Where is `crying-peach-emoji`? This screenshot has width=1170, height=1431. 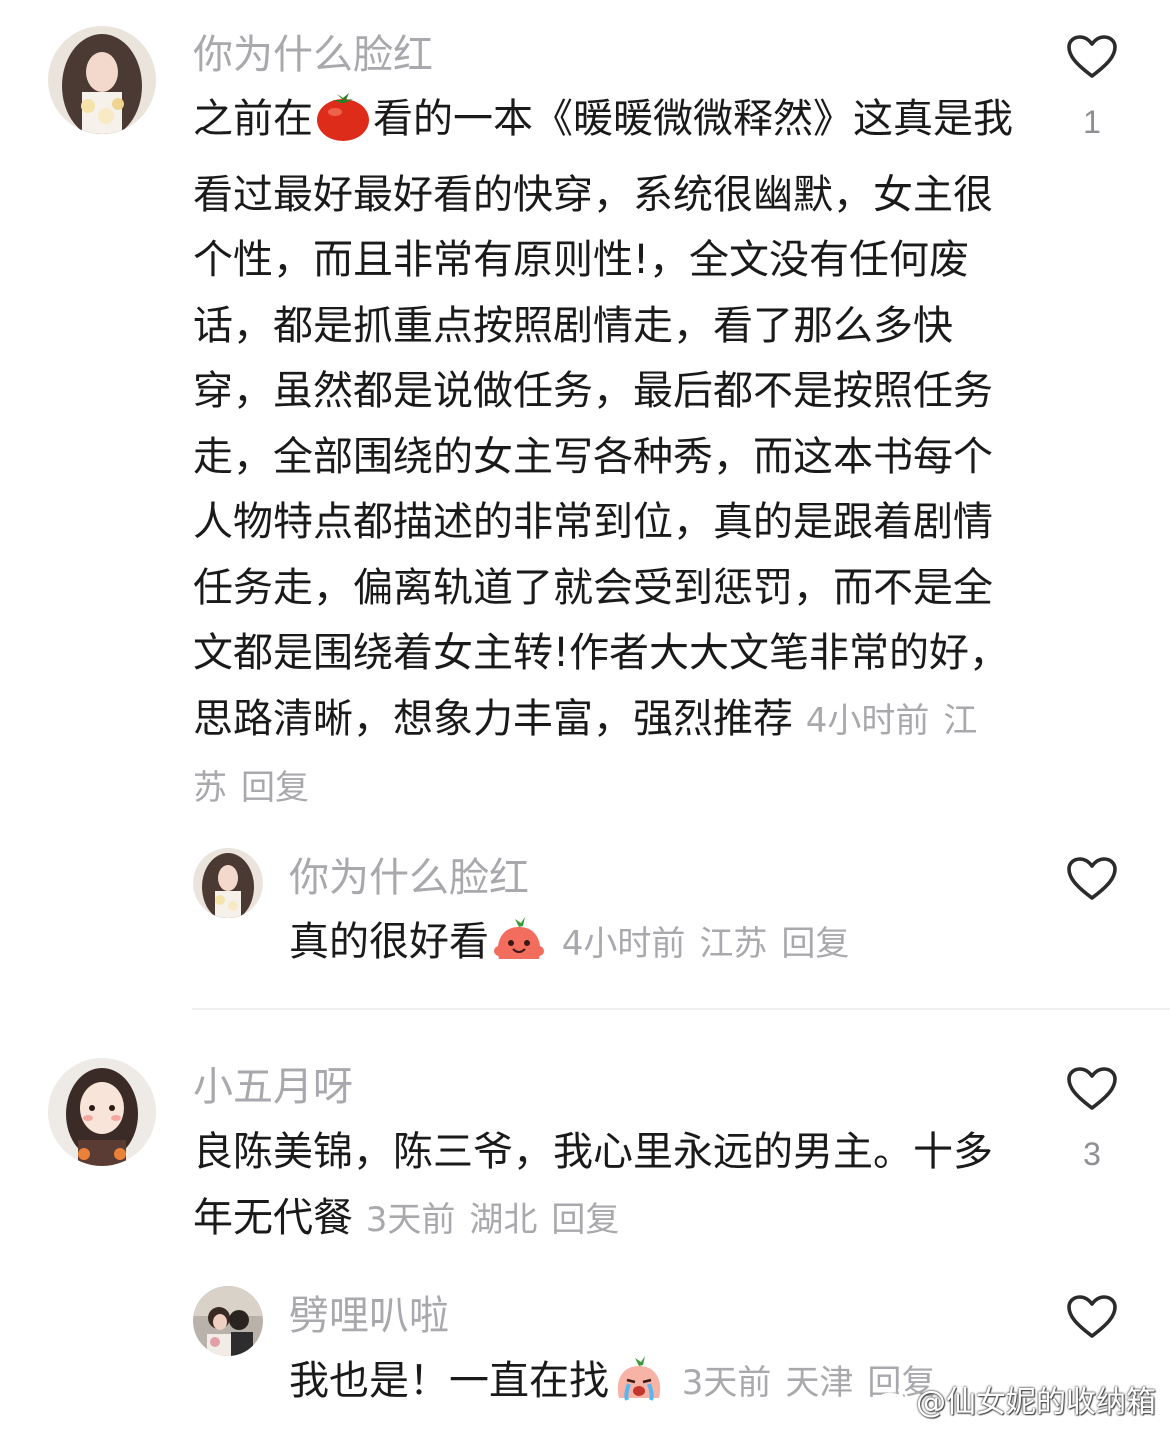
crying-peach-emoji is located at coordinates (639, 1388).